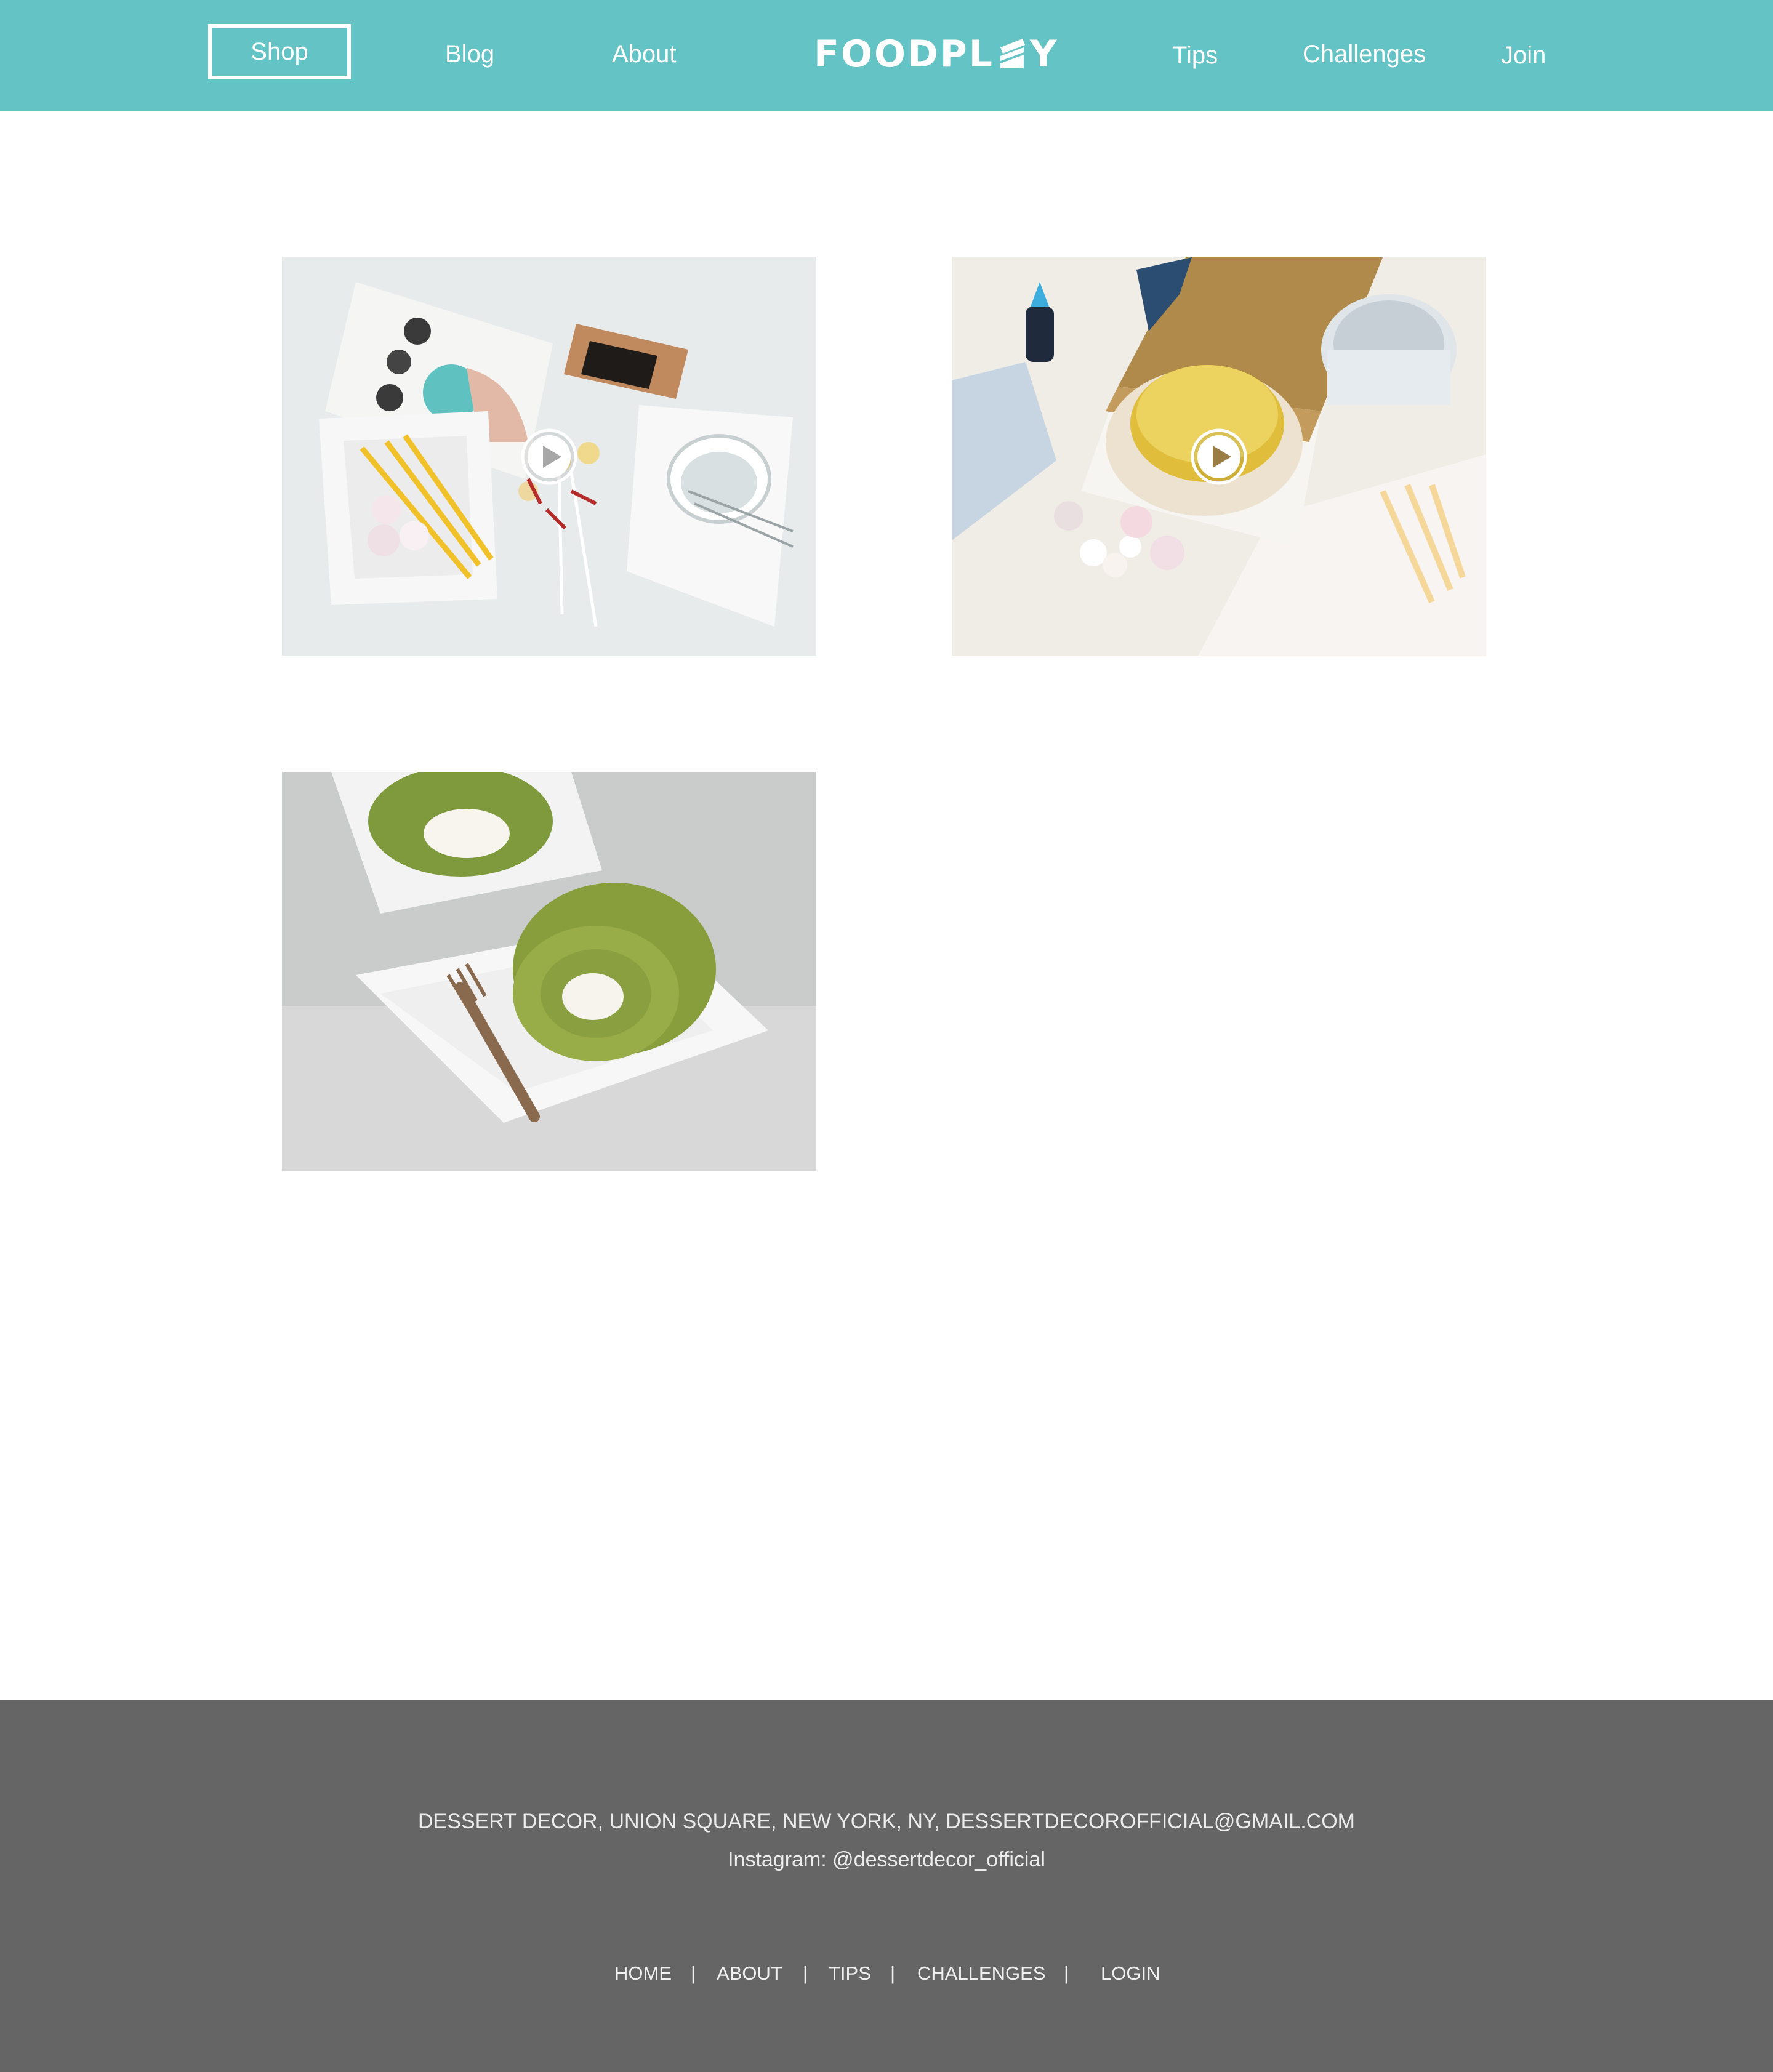 The width and height of the screenshot is (1773, 2072). What do you see at coordinates (1044, 54) in the screenshot?
I see `logo-text-end: Y` at bounding box center [1044, 54].